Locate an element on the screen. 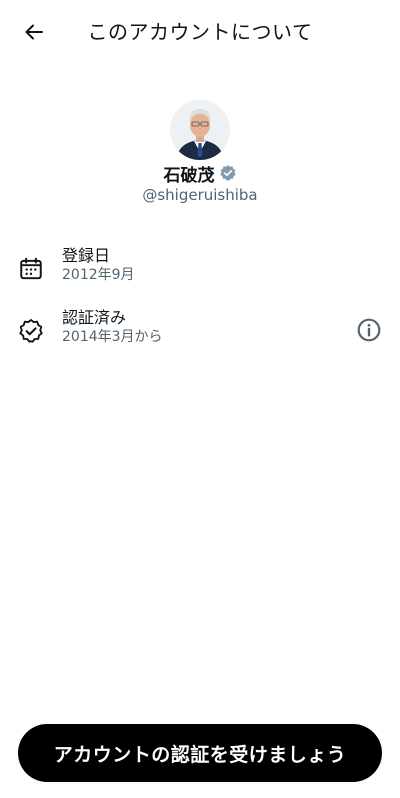 The width and height of the screenshot is (400, 798). verified-text: 認証済み 2014年3月から is located at coordinates (112, 327).